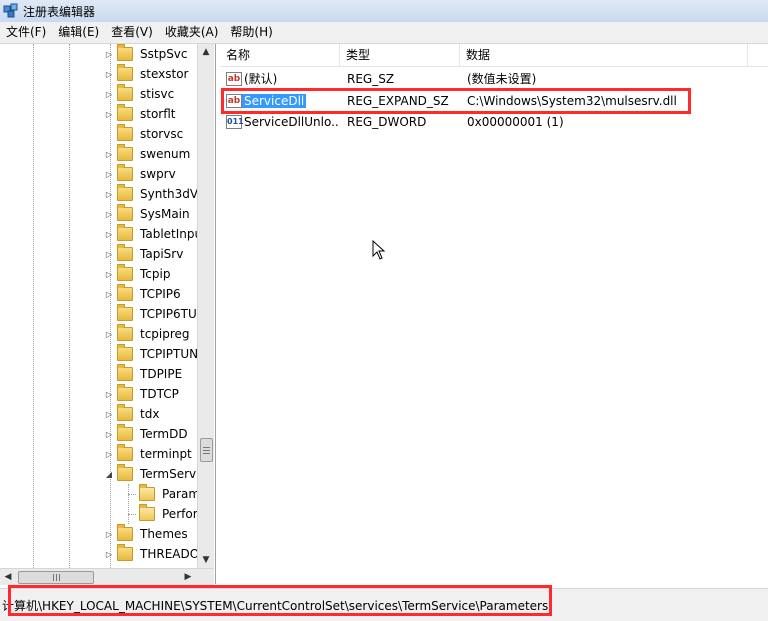  I want to click on tree-item-label: storflt, so click(158, 114).